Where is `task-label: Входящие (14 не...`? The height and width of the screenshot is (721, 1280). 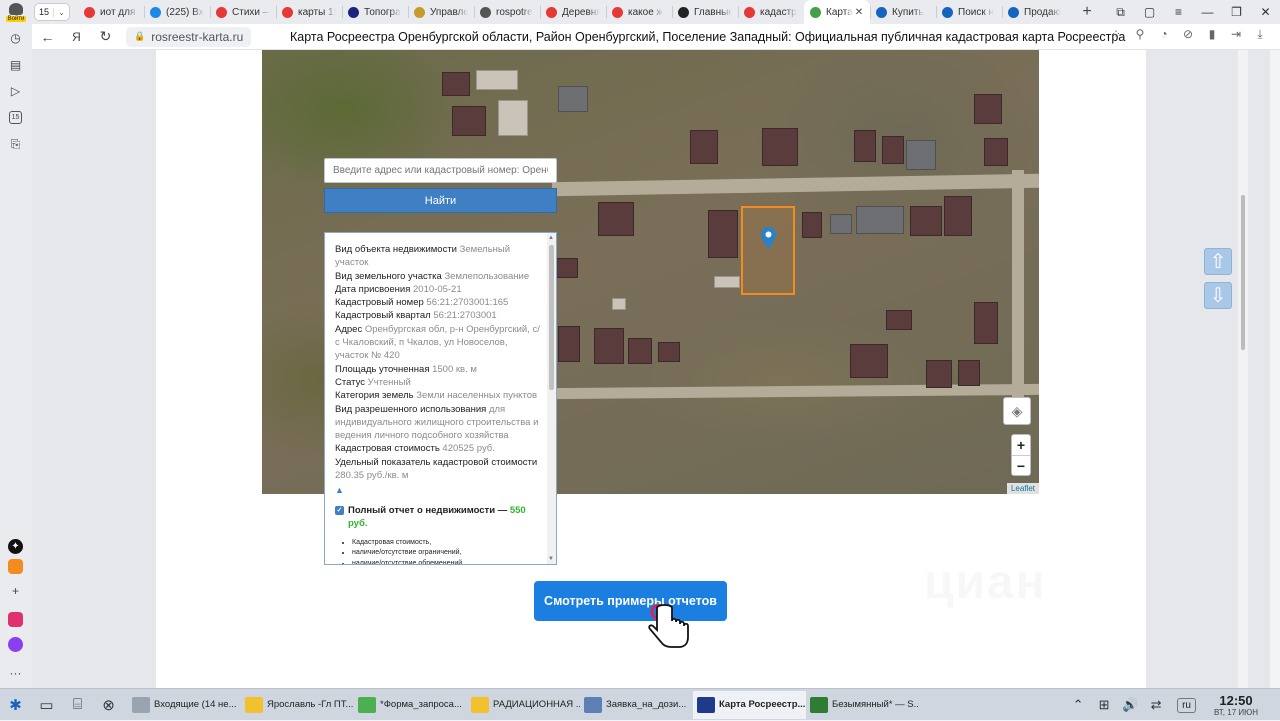 task-label: Входящие (14 не... is located at coordinates (195, 704).